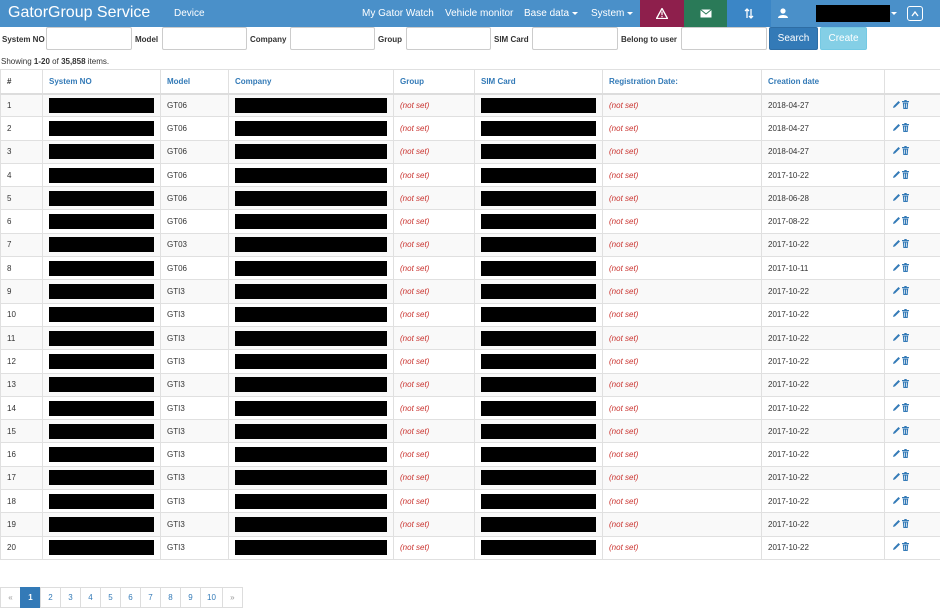 This screenshot has height=616, width=940. I want to click on pagination-page: 3, so click(70, 597).